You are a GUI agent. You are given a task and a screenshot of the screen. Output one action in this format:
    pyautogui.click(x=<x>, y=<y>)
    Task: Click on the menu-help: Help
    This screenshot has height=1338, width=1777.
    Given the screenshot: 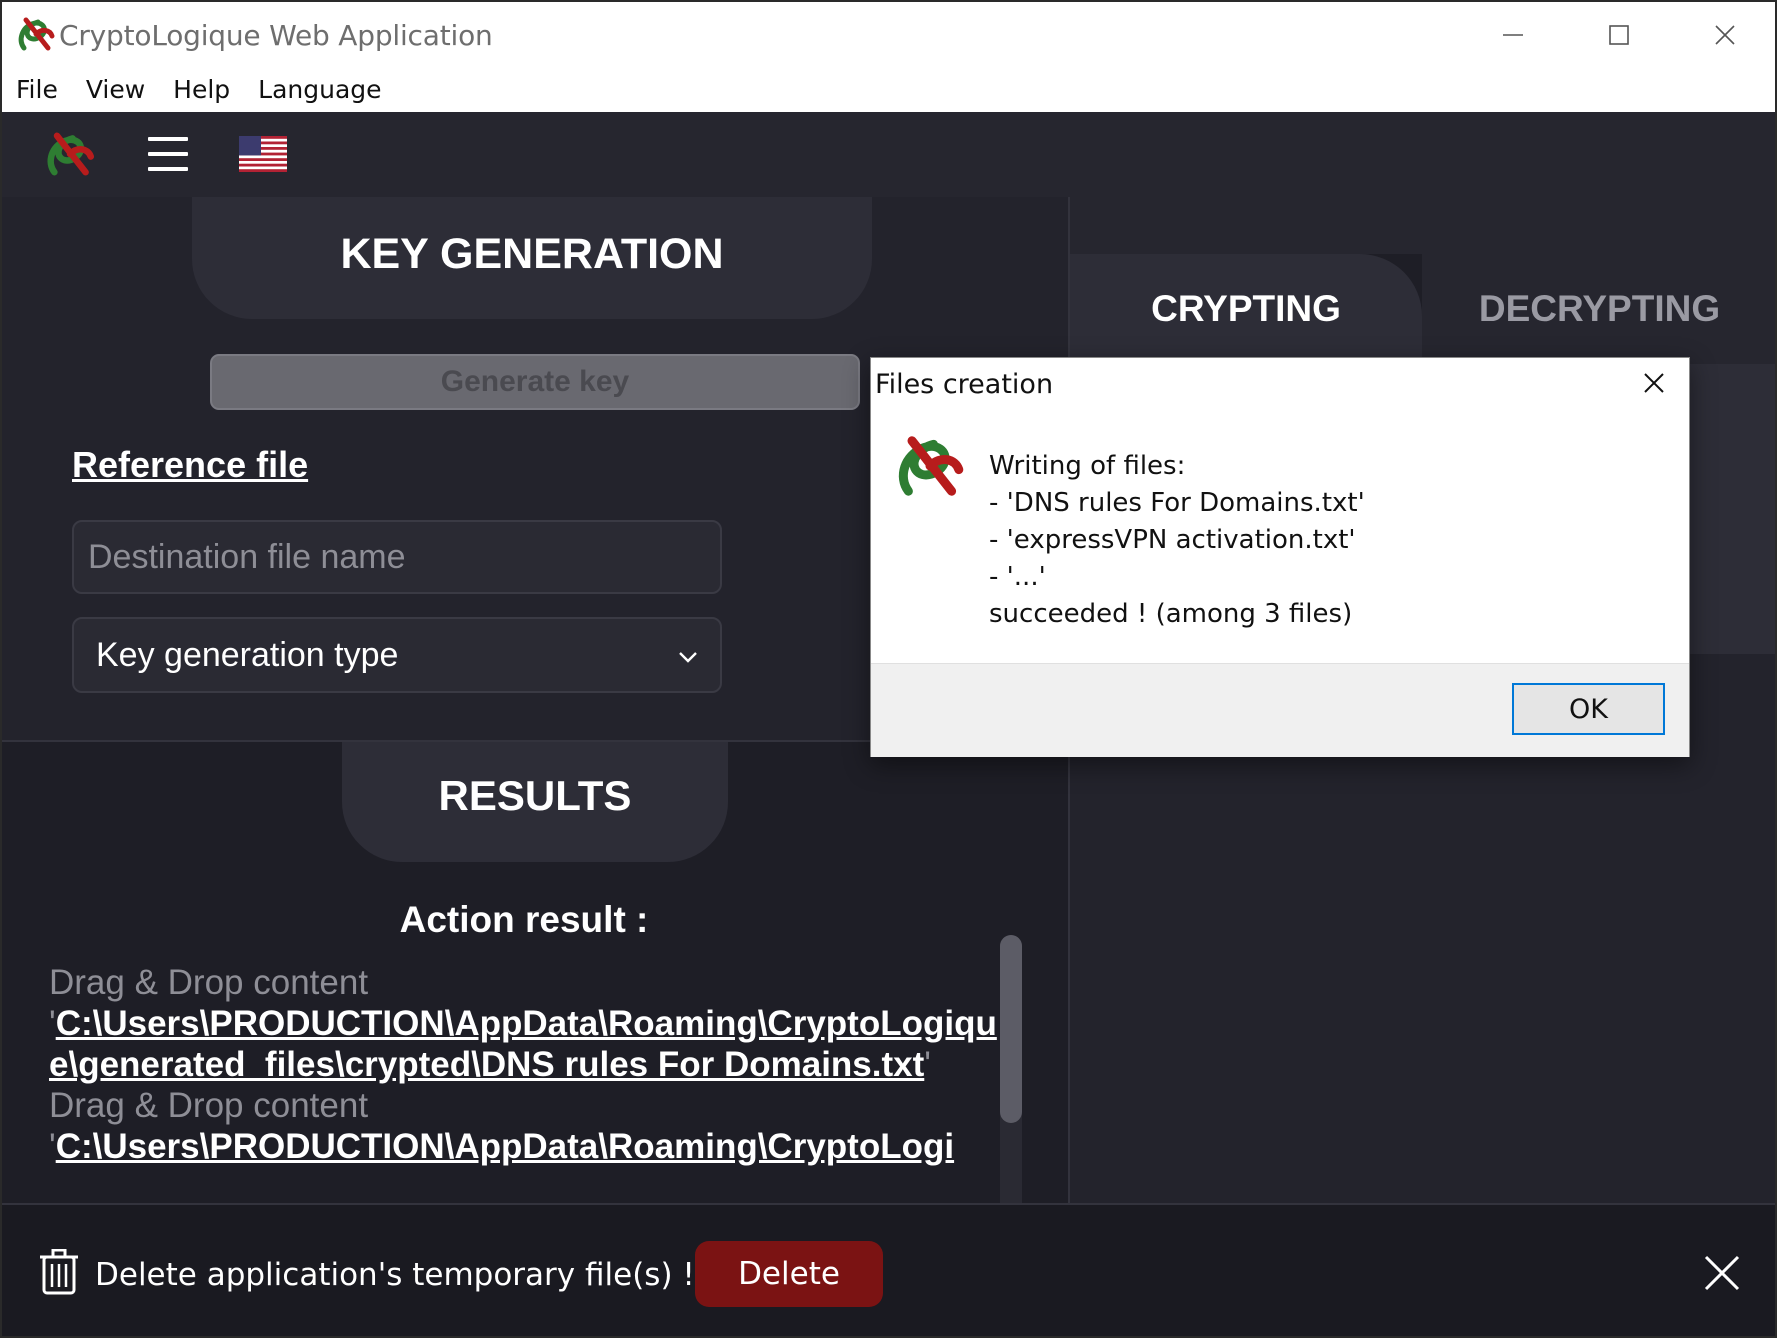 What is the action you would take?
    pyautogui.click(x=201, y=90)
    